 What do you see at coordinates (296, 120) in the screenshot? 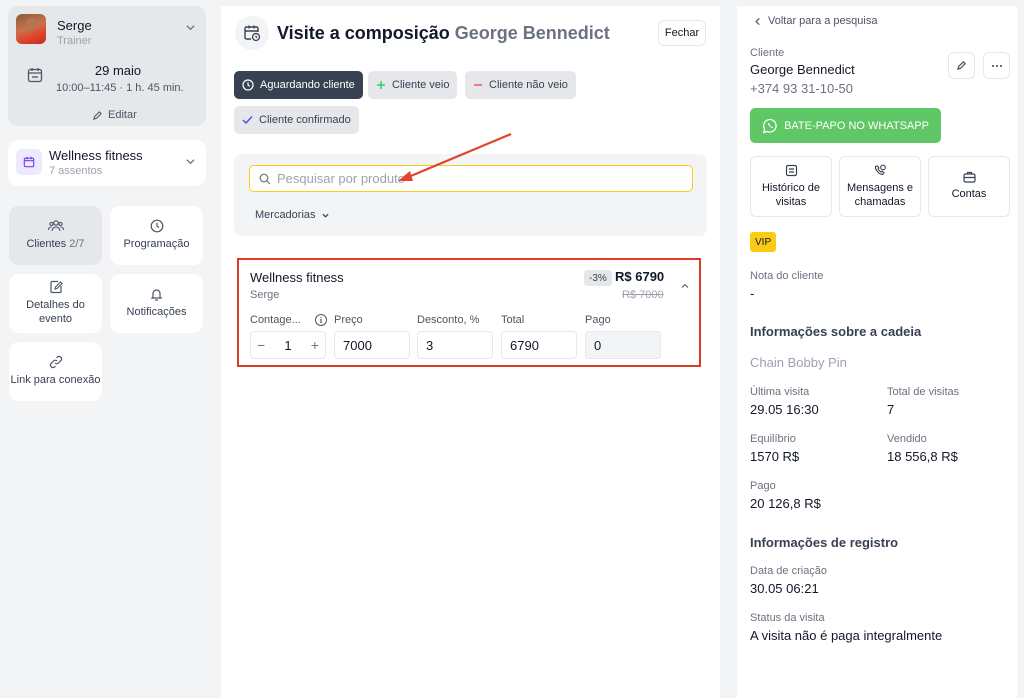
I see `status-client-confirmed-button: Cliente confirmado` at bounding box center [296, 120].